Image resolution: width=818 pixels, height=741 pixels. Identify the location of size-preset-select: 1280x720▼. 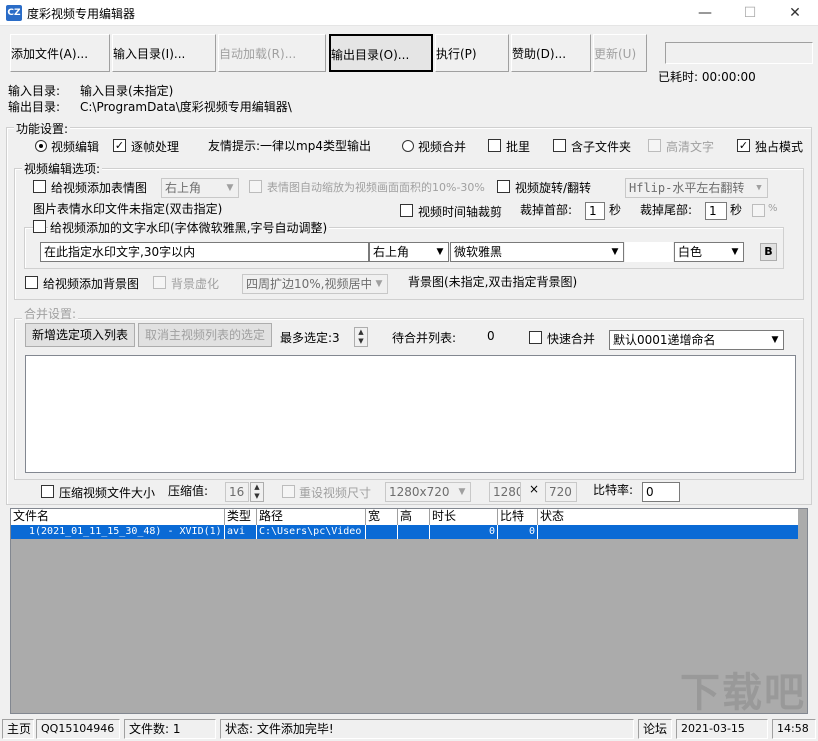
(428, 492).